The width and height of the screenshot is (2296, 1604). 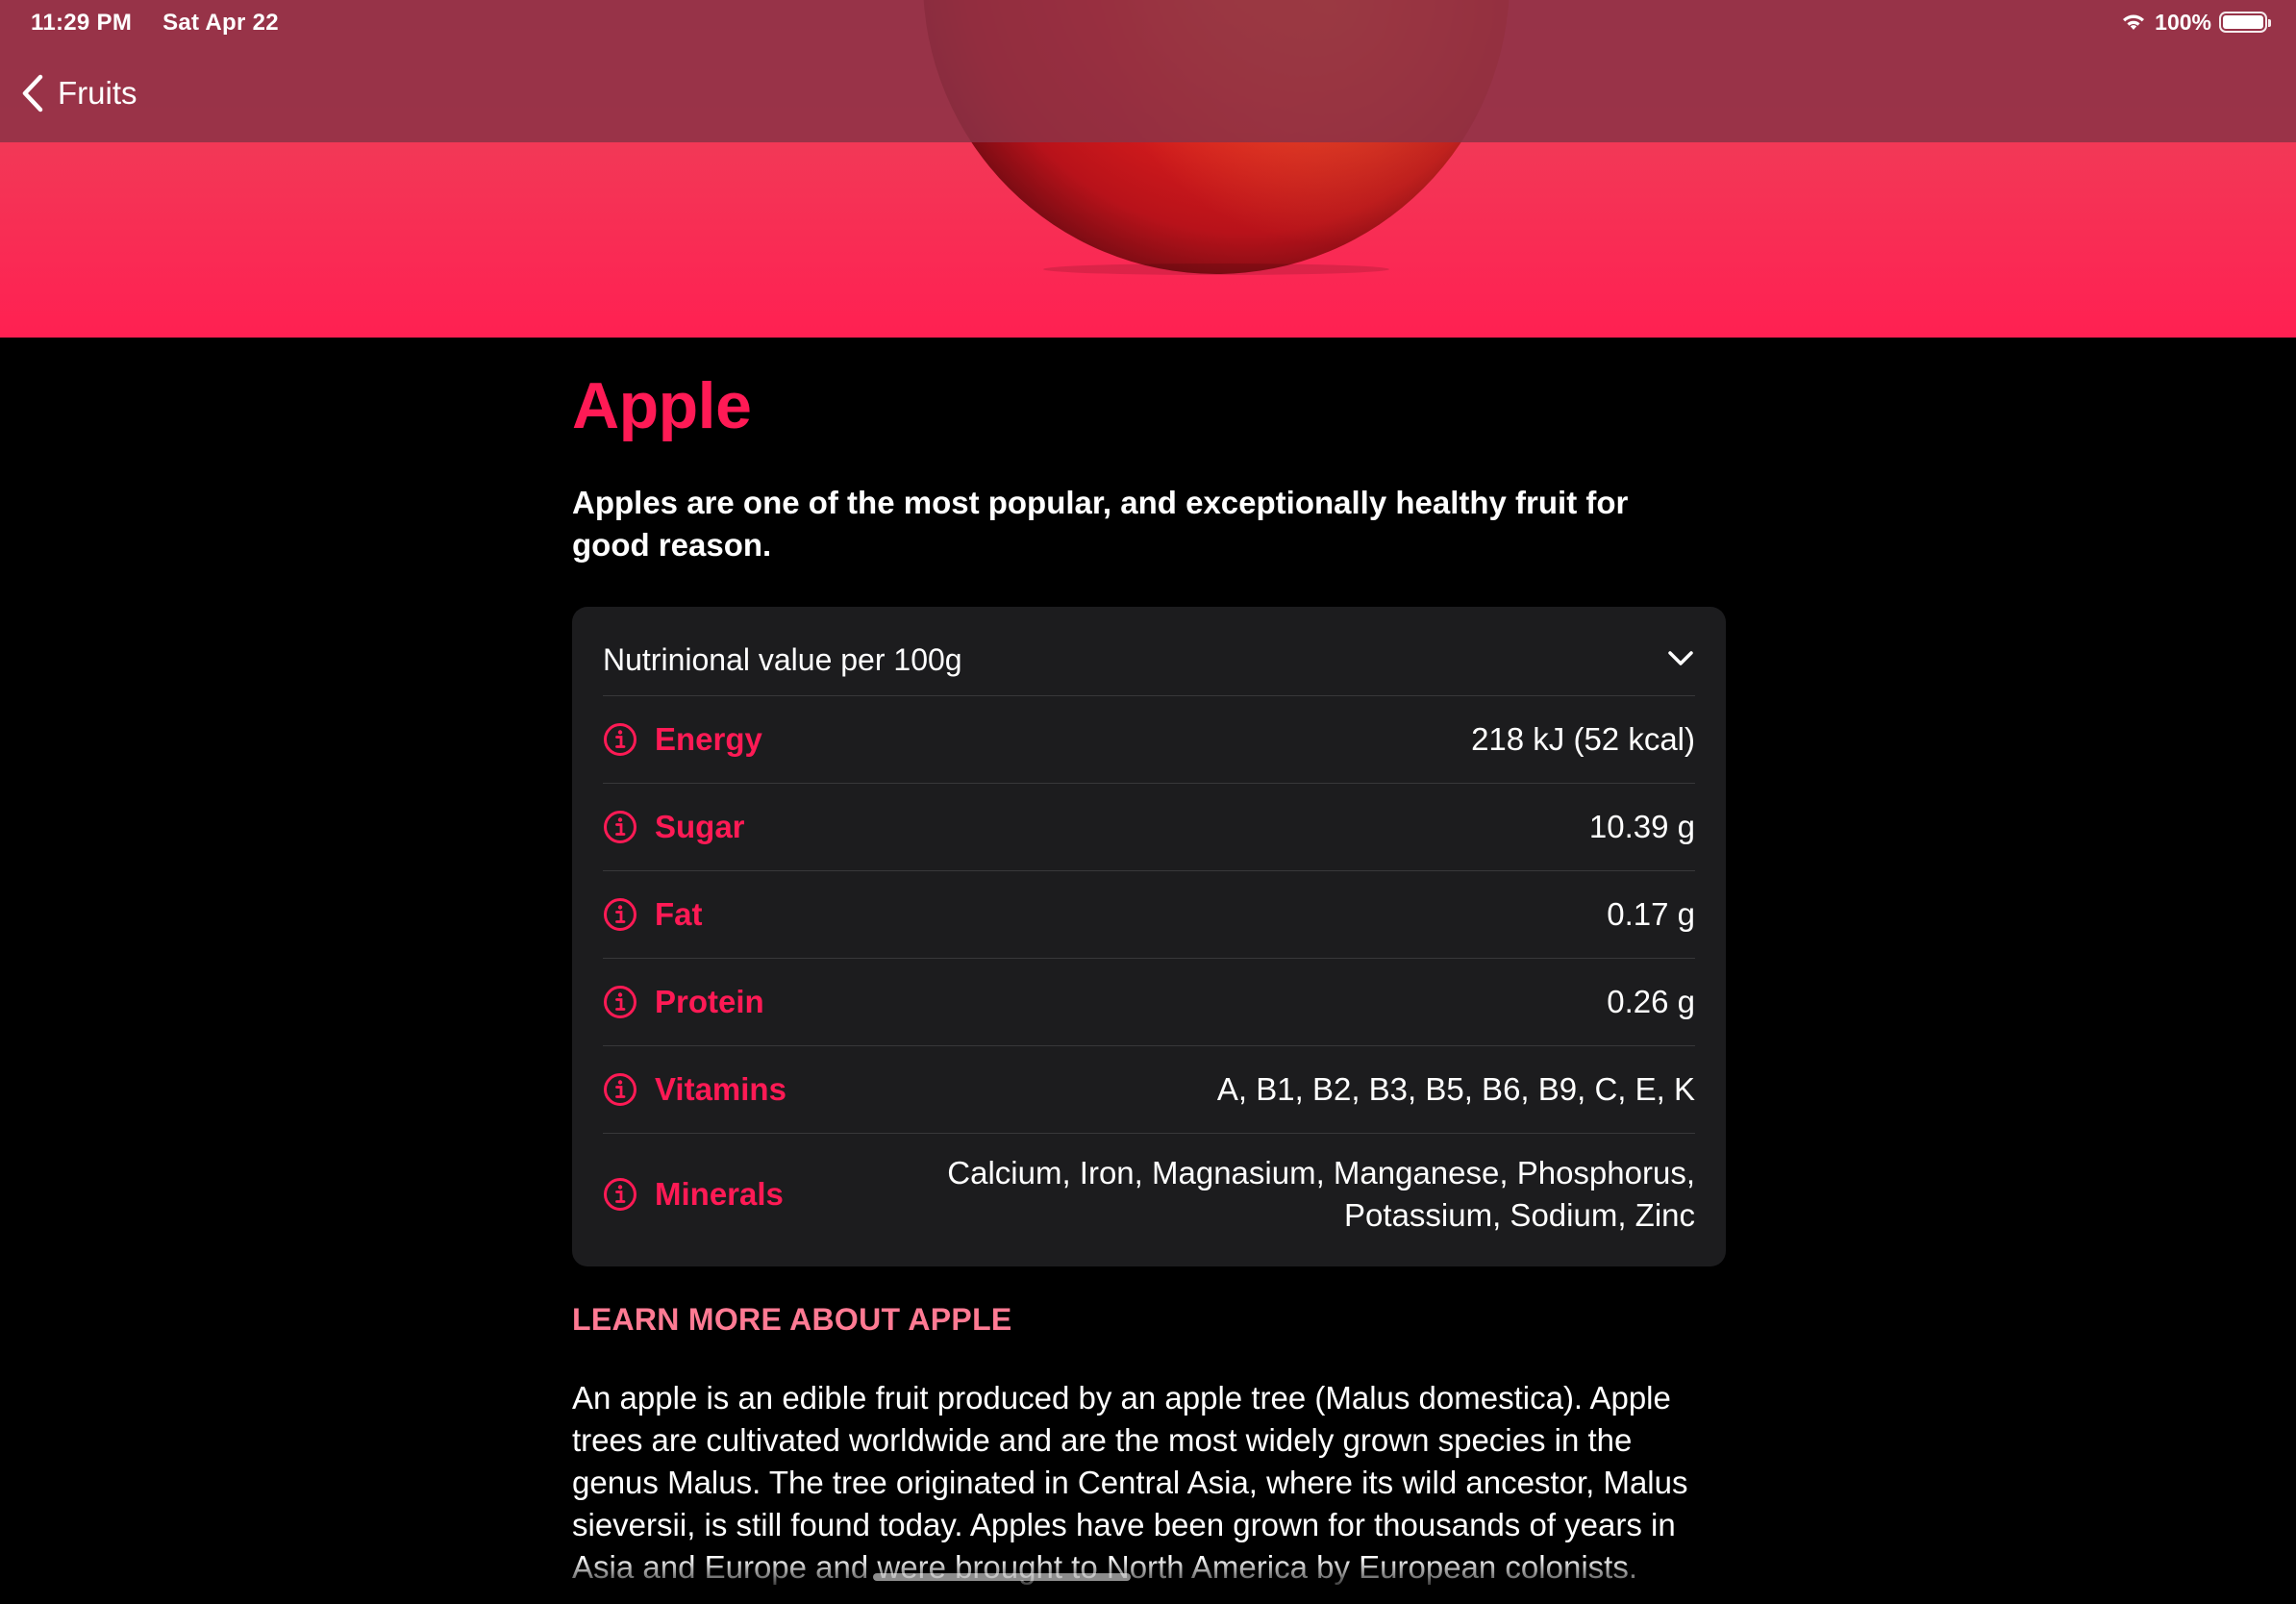 What do you see at coordinates (1149, 651) in the screenshot?
I see `nutrition-disclosure-header: Nutrinional value per 100g` at bounding box center [1149, 651].